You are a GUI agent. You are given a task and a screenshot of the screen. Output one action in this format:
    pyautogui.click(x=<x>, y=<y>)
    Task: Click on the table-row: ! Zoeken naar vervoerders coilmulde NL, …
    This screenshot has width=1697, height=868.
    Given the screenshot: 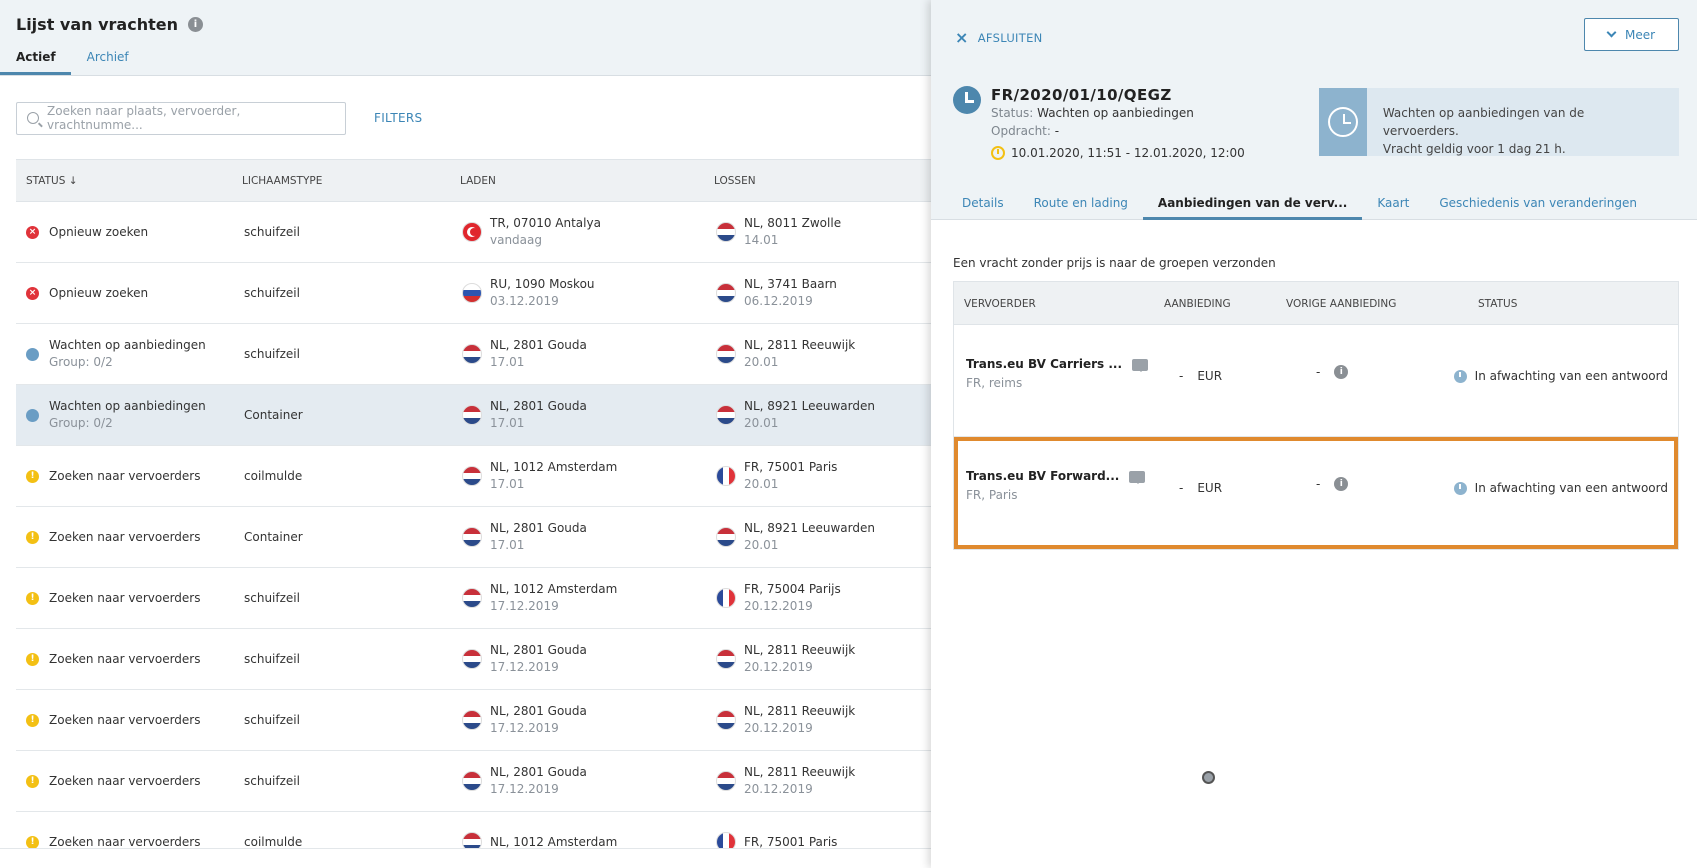 What is the action you would take?
    pyautogui.click(x=473, y=476)
    